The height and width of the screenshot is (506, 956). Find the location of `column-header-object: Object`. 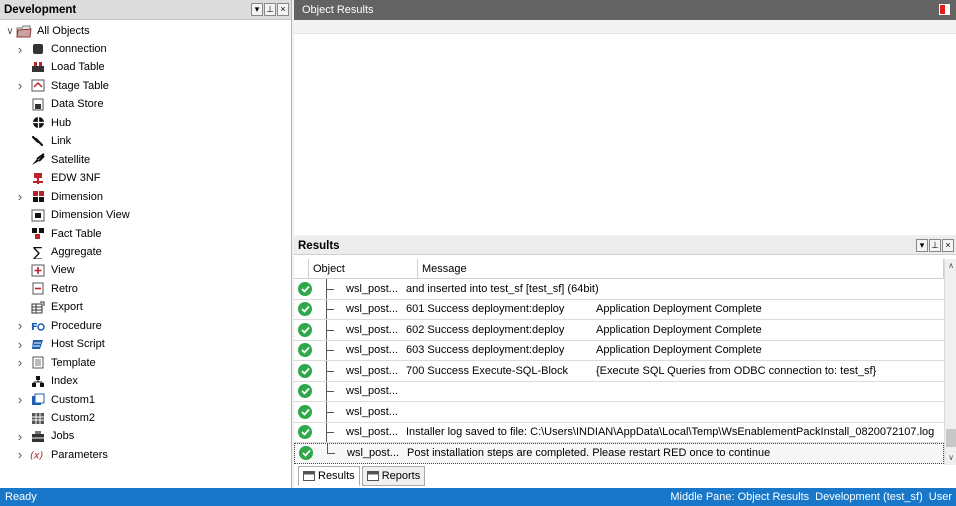

column-header-object: Object is located at coordinates (363, 268).